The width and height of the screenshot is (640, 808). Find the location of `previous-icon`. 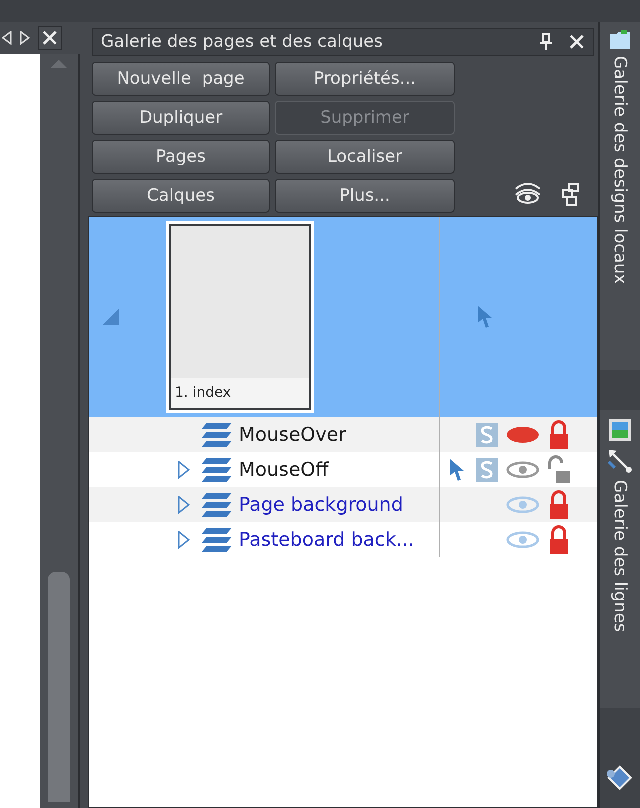

previous-icon is located at coordinates (7, 38).